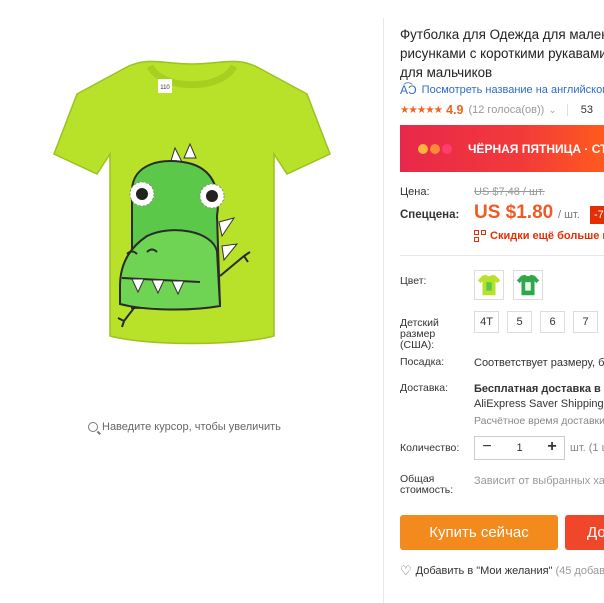 The width and height of the screenshot is (604, 603). What do you see at coordinates (597, 215) in the screenshot?
I see `discount-badge: -76%` at bounding box center [597, 215].